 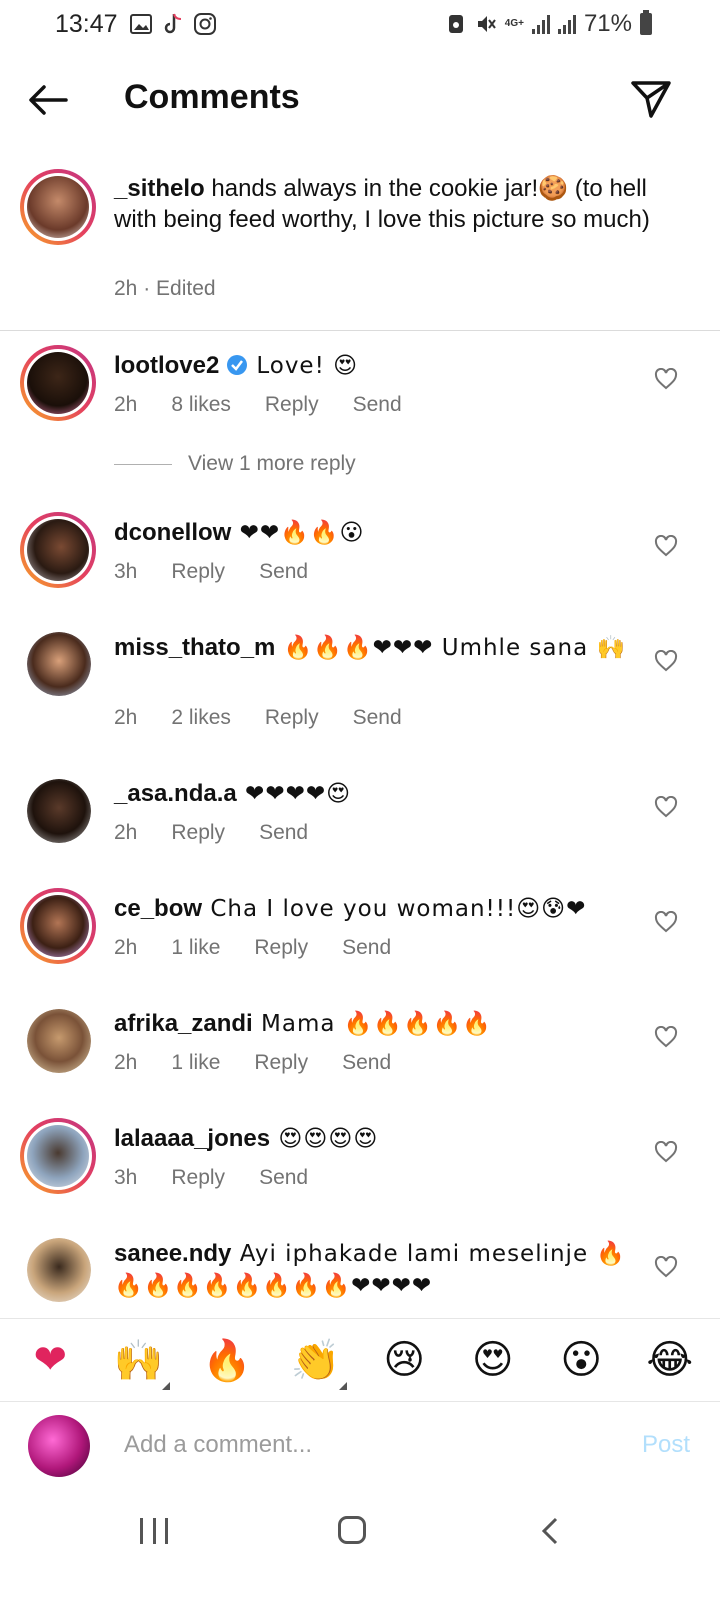 What do you see at coordinates (670, 1360) in the screenshot?
I see `reaction-laughing: 😂` at bounding box center [670, 1360].